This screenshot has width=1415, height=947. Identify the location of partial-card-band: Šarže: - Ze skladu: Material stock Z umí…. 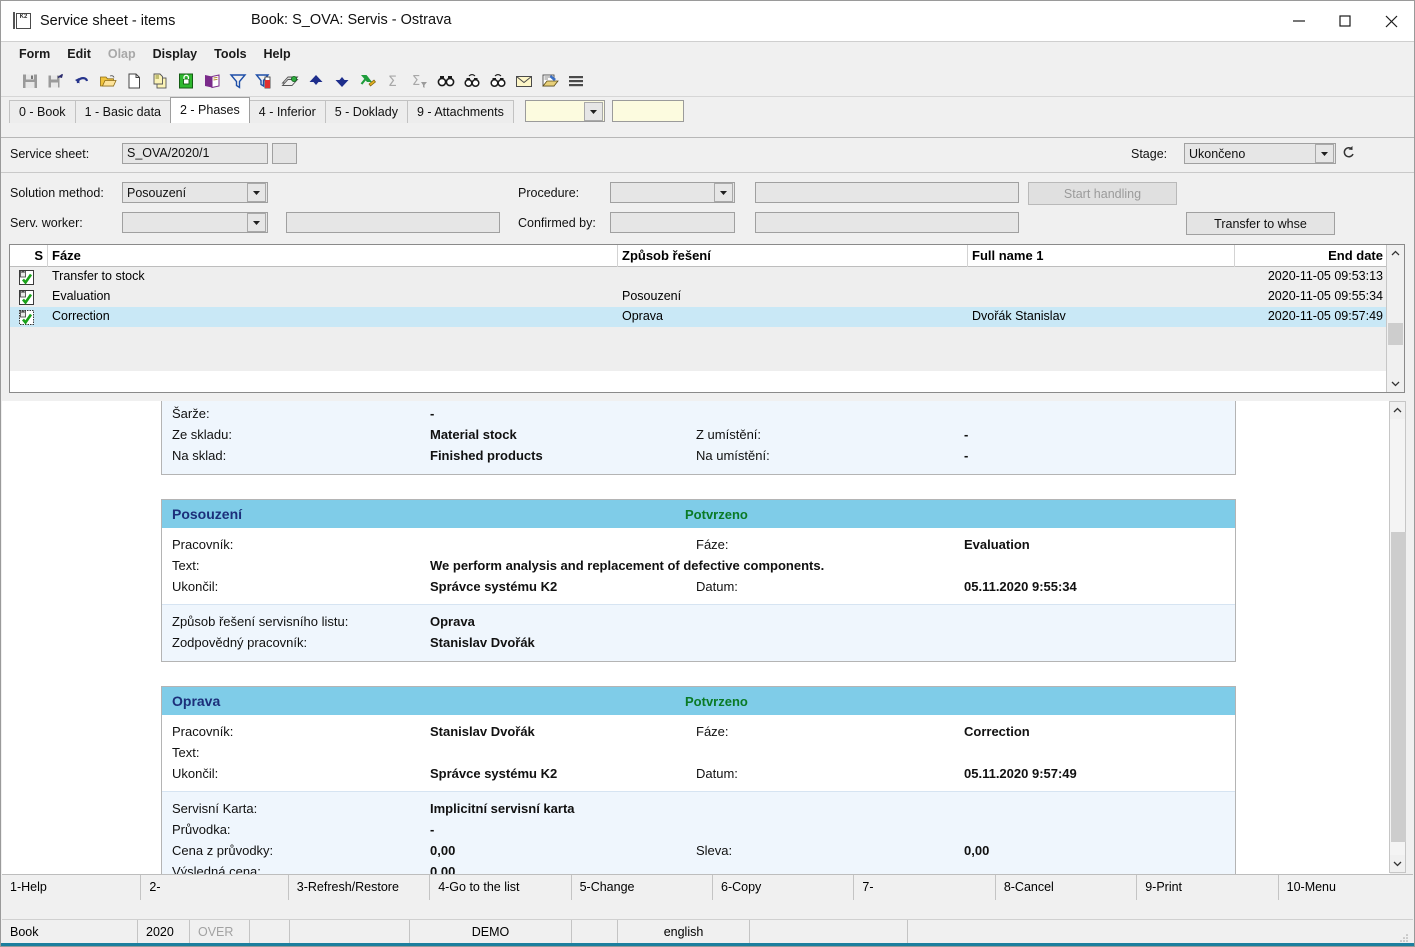
(698, 437).